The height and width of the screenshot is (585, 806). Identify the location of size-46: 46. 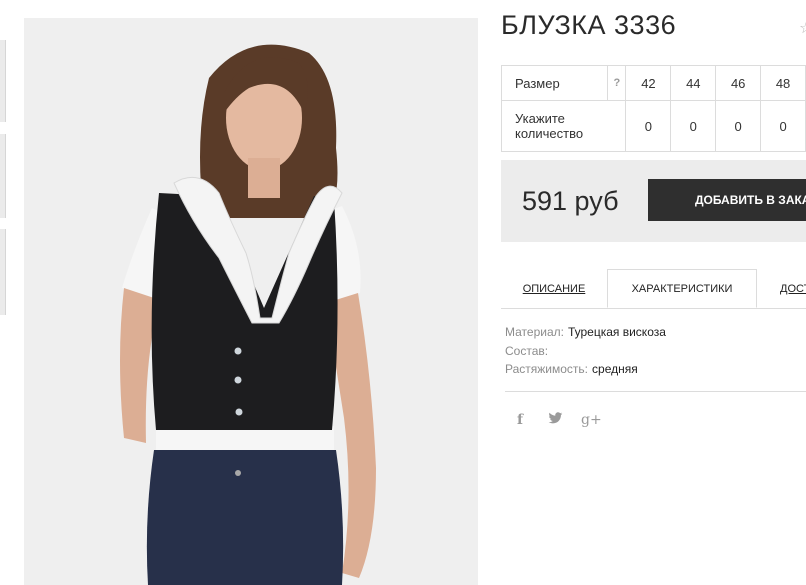
(738, 83).